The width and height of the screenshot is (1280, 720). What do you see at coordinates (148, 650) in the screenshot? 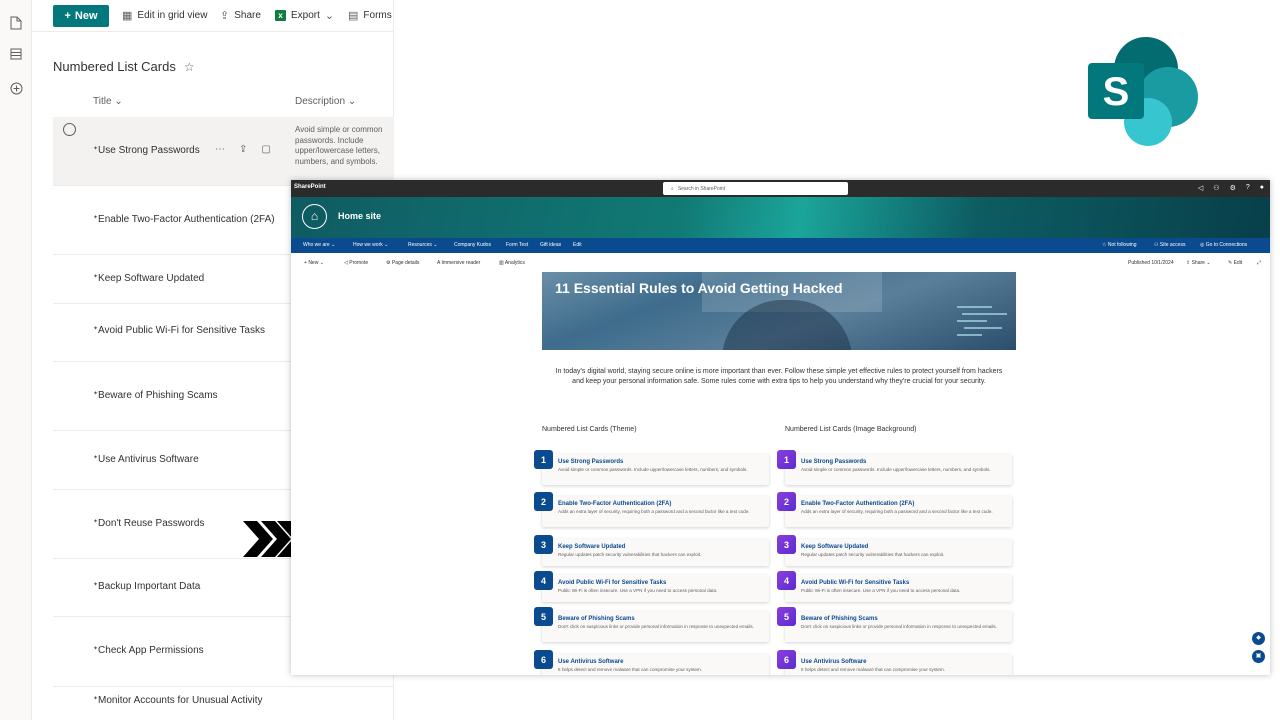
I see `row-title: ✦Check App Permissions` at bounding box center [148, 650].